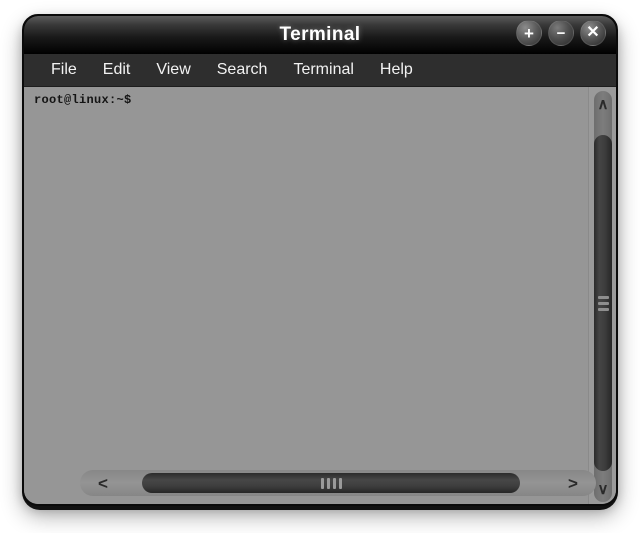  Describe the element at coordinates (323, 70) in the screenshot. I see `menu-item-terminal: Terminal` at that location.